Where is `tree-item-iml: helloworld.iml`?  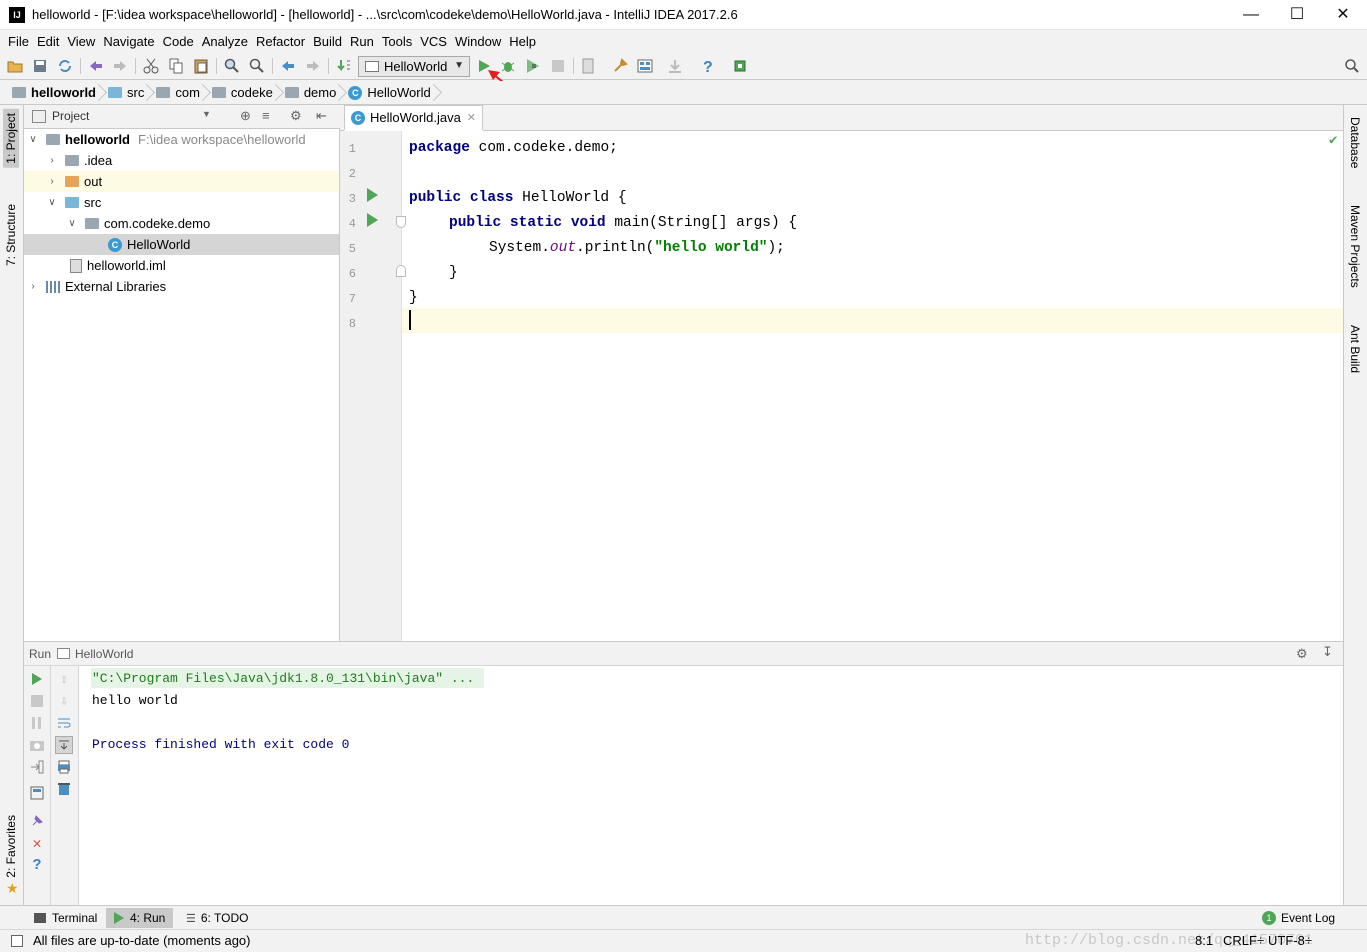 tree-item-iml: helloworld.iml is located at coordinates (181, 265).